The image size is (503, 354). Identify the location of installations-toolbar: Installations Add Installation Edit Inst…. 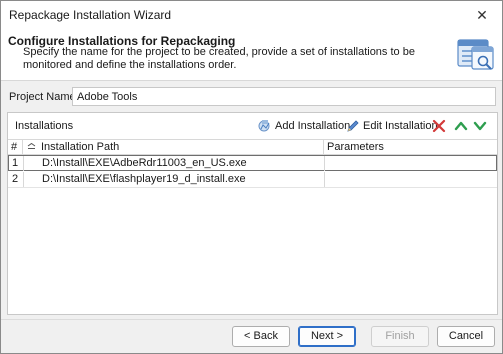
(252, 126).